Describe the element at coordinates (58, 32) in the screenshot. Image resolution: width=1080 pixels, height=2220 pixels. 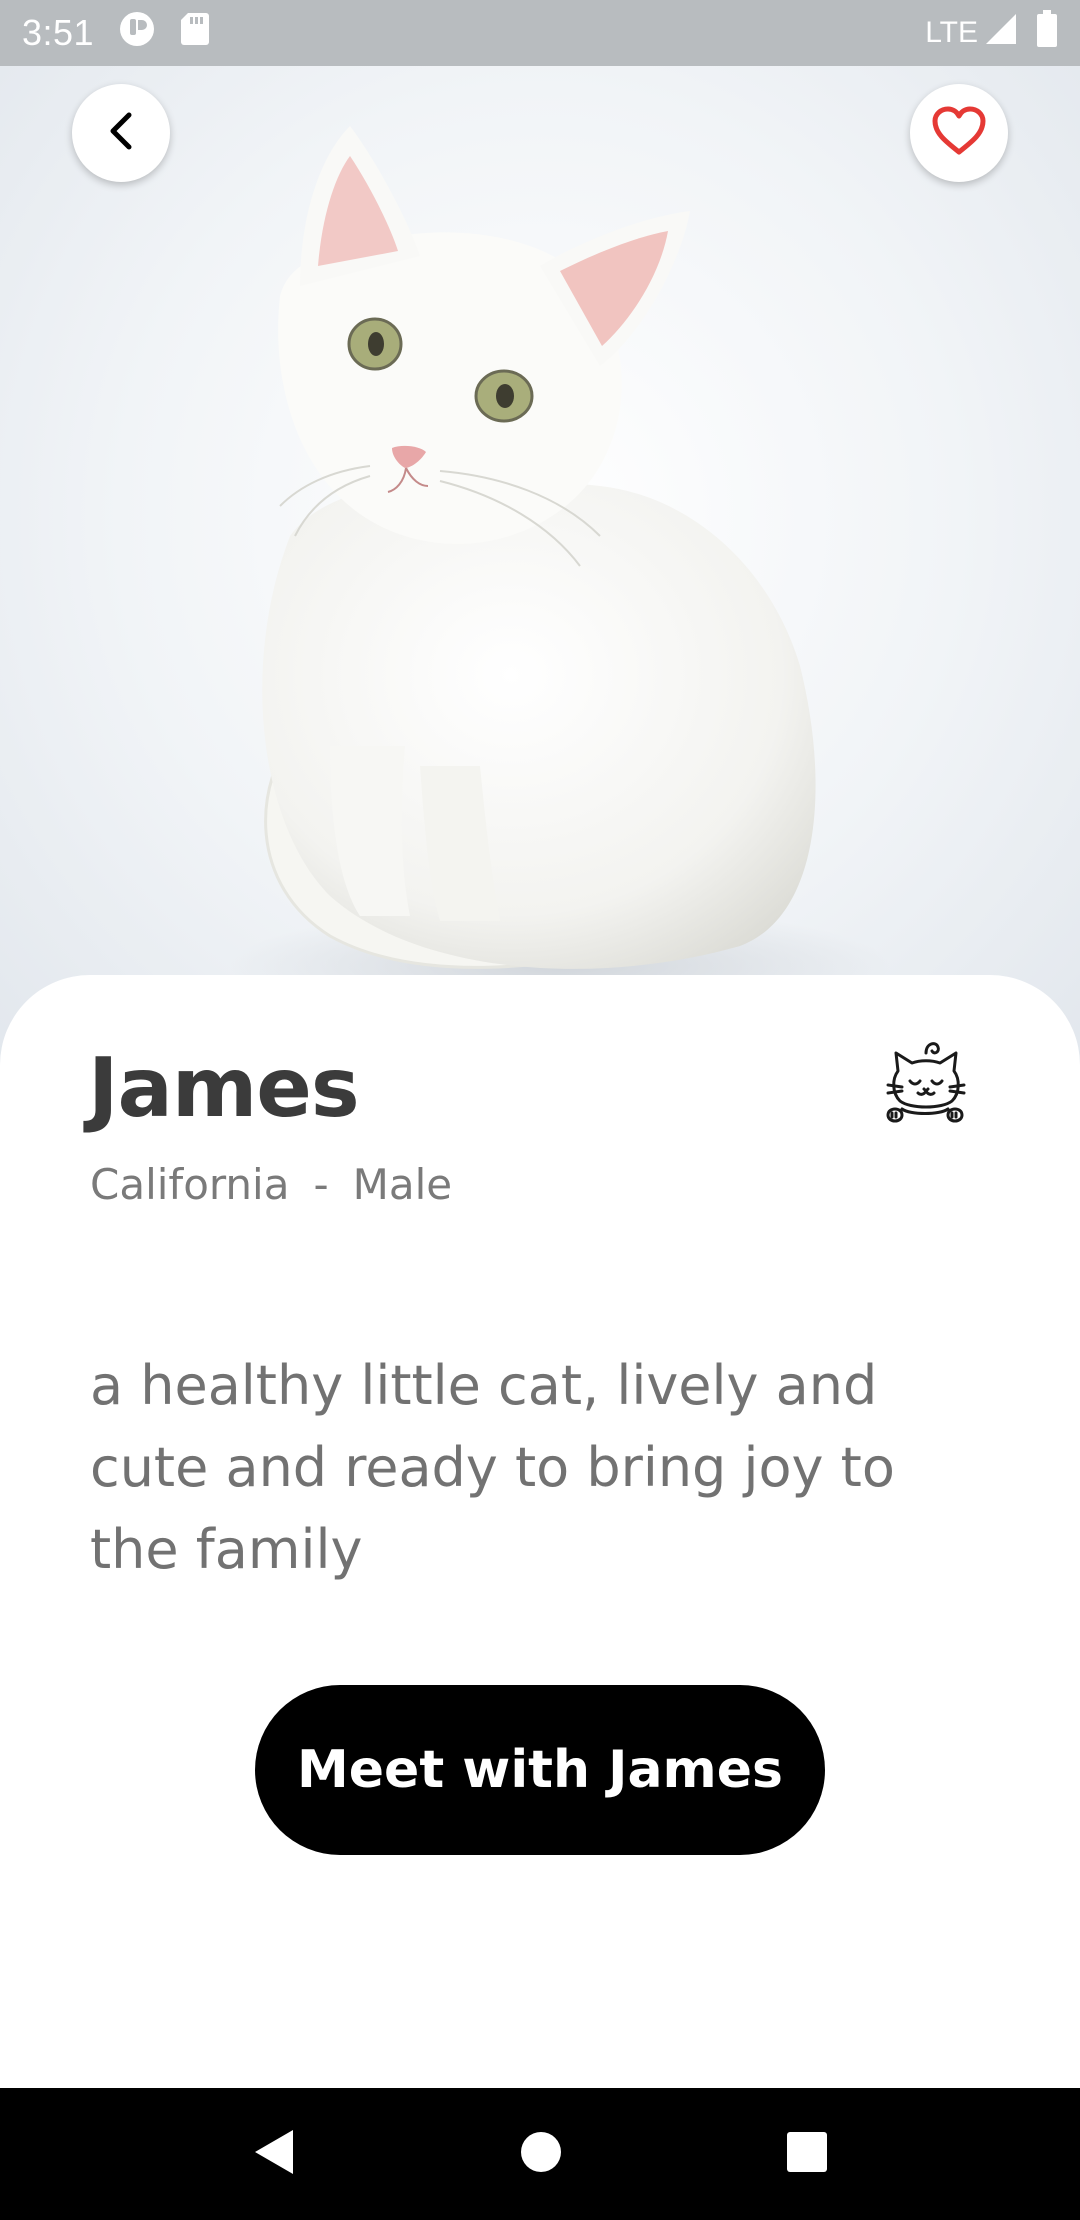
I see `status-time: 3:51` at that location.